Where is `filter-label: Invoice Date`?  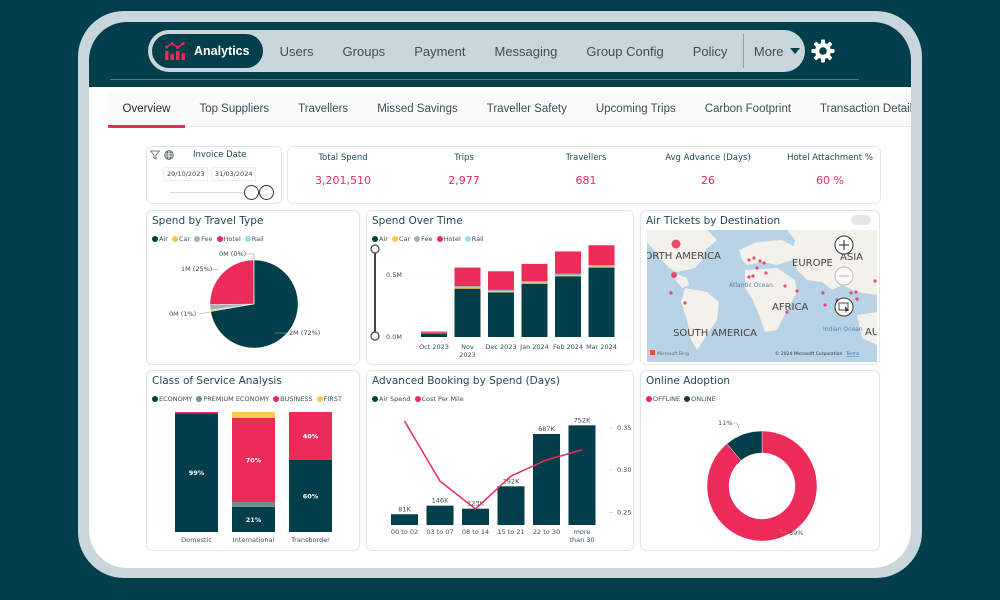 filter-label: Invoice Date is located at coordinates (220, 155).